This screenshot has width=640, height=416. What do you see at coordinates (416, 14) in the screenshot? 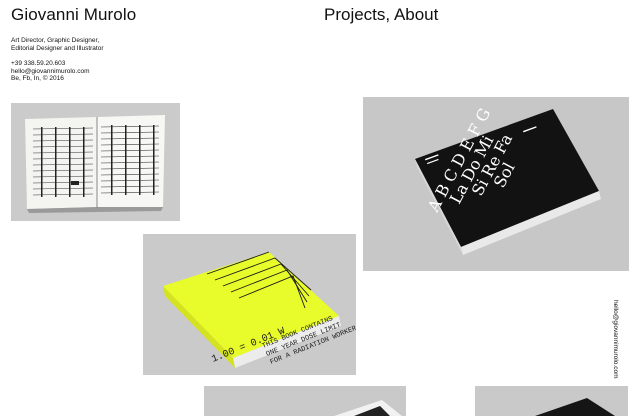
I see `nav-about-link: About` at bounding box center [416, 14].